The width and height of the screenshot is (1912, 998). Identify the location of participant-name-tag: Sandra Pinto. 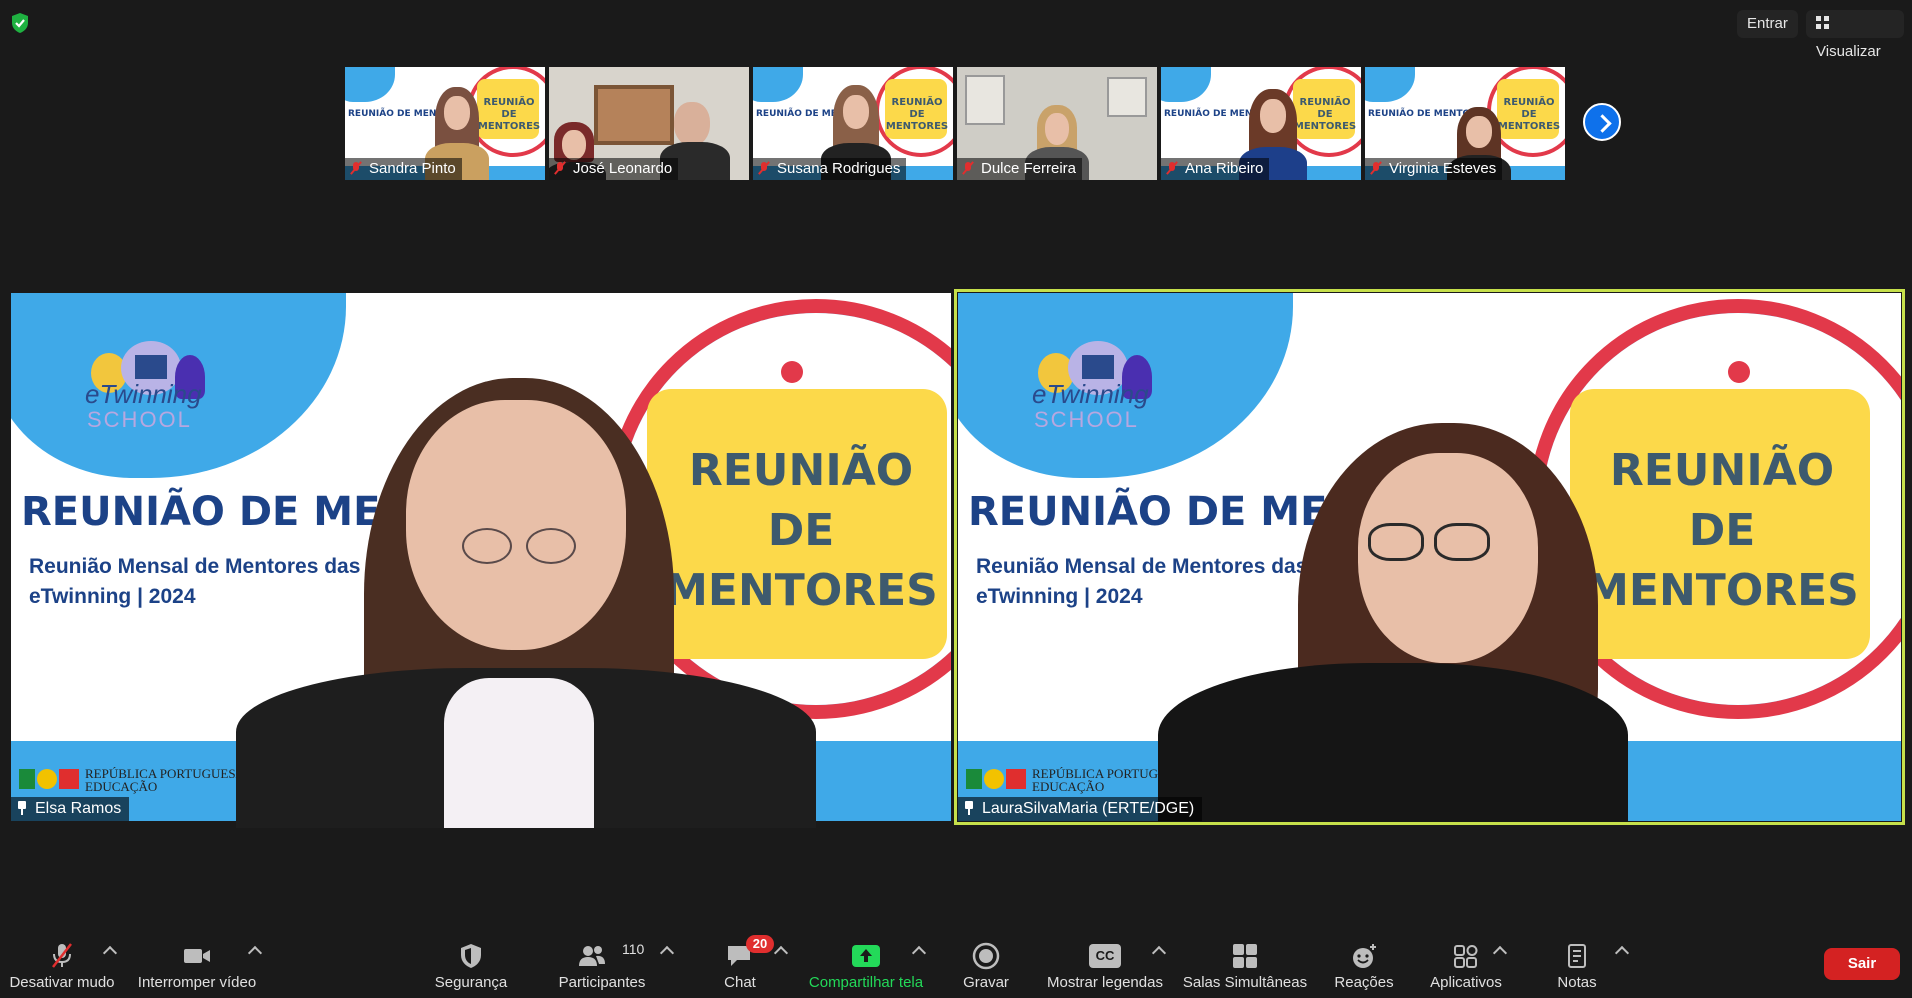
(403, 169).